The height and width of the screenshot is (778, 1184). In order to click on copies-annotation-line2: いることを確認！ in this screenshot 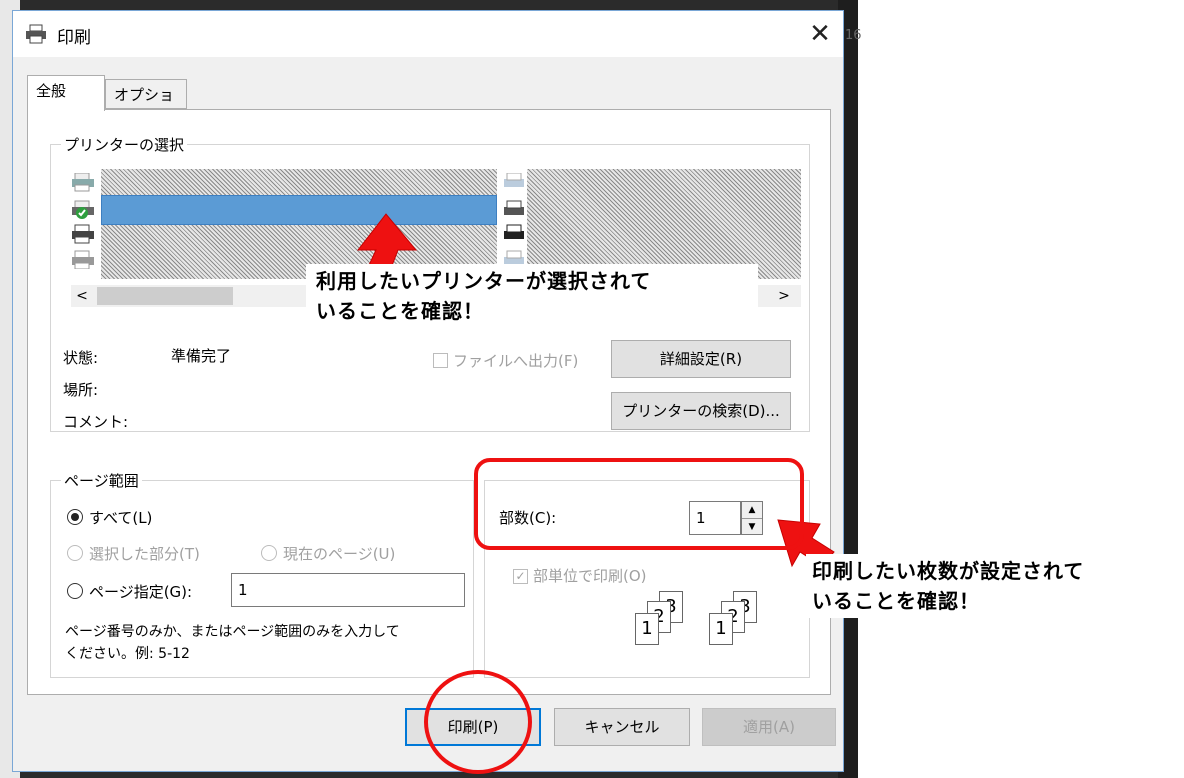, I will do `click(896, 601)`.